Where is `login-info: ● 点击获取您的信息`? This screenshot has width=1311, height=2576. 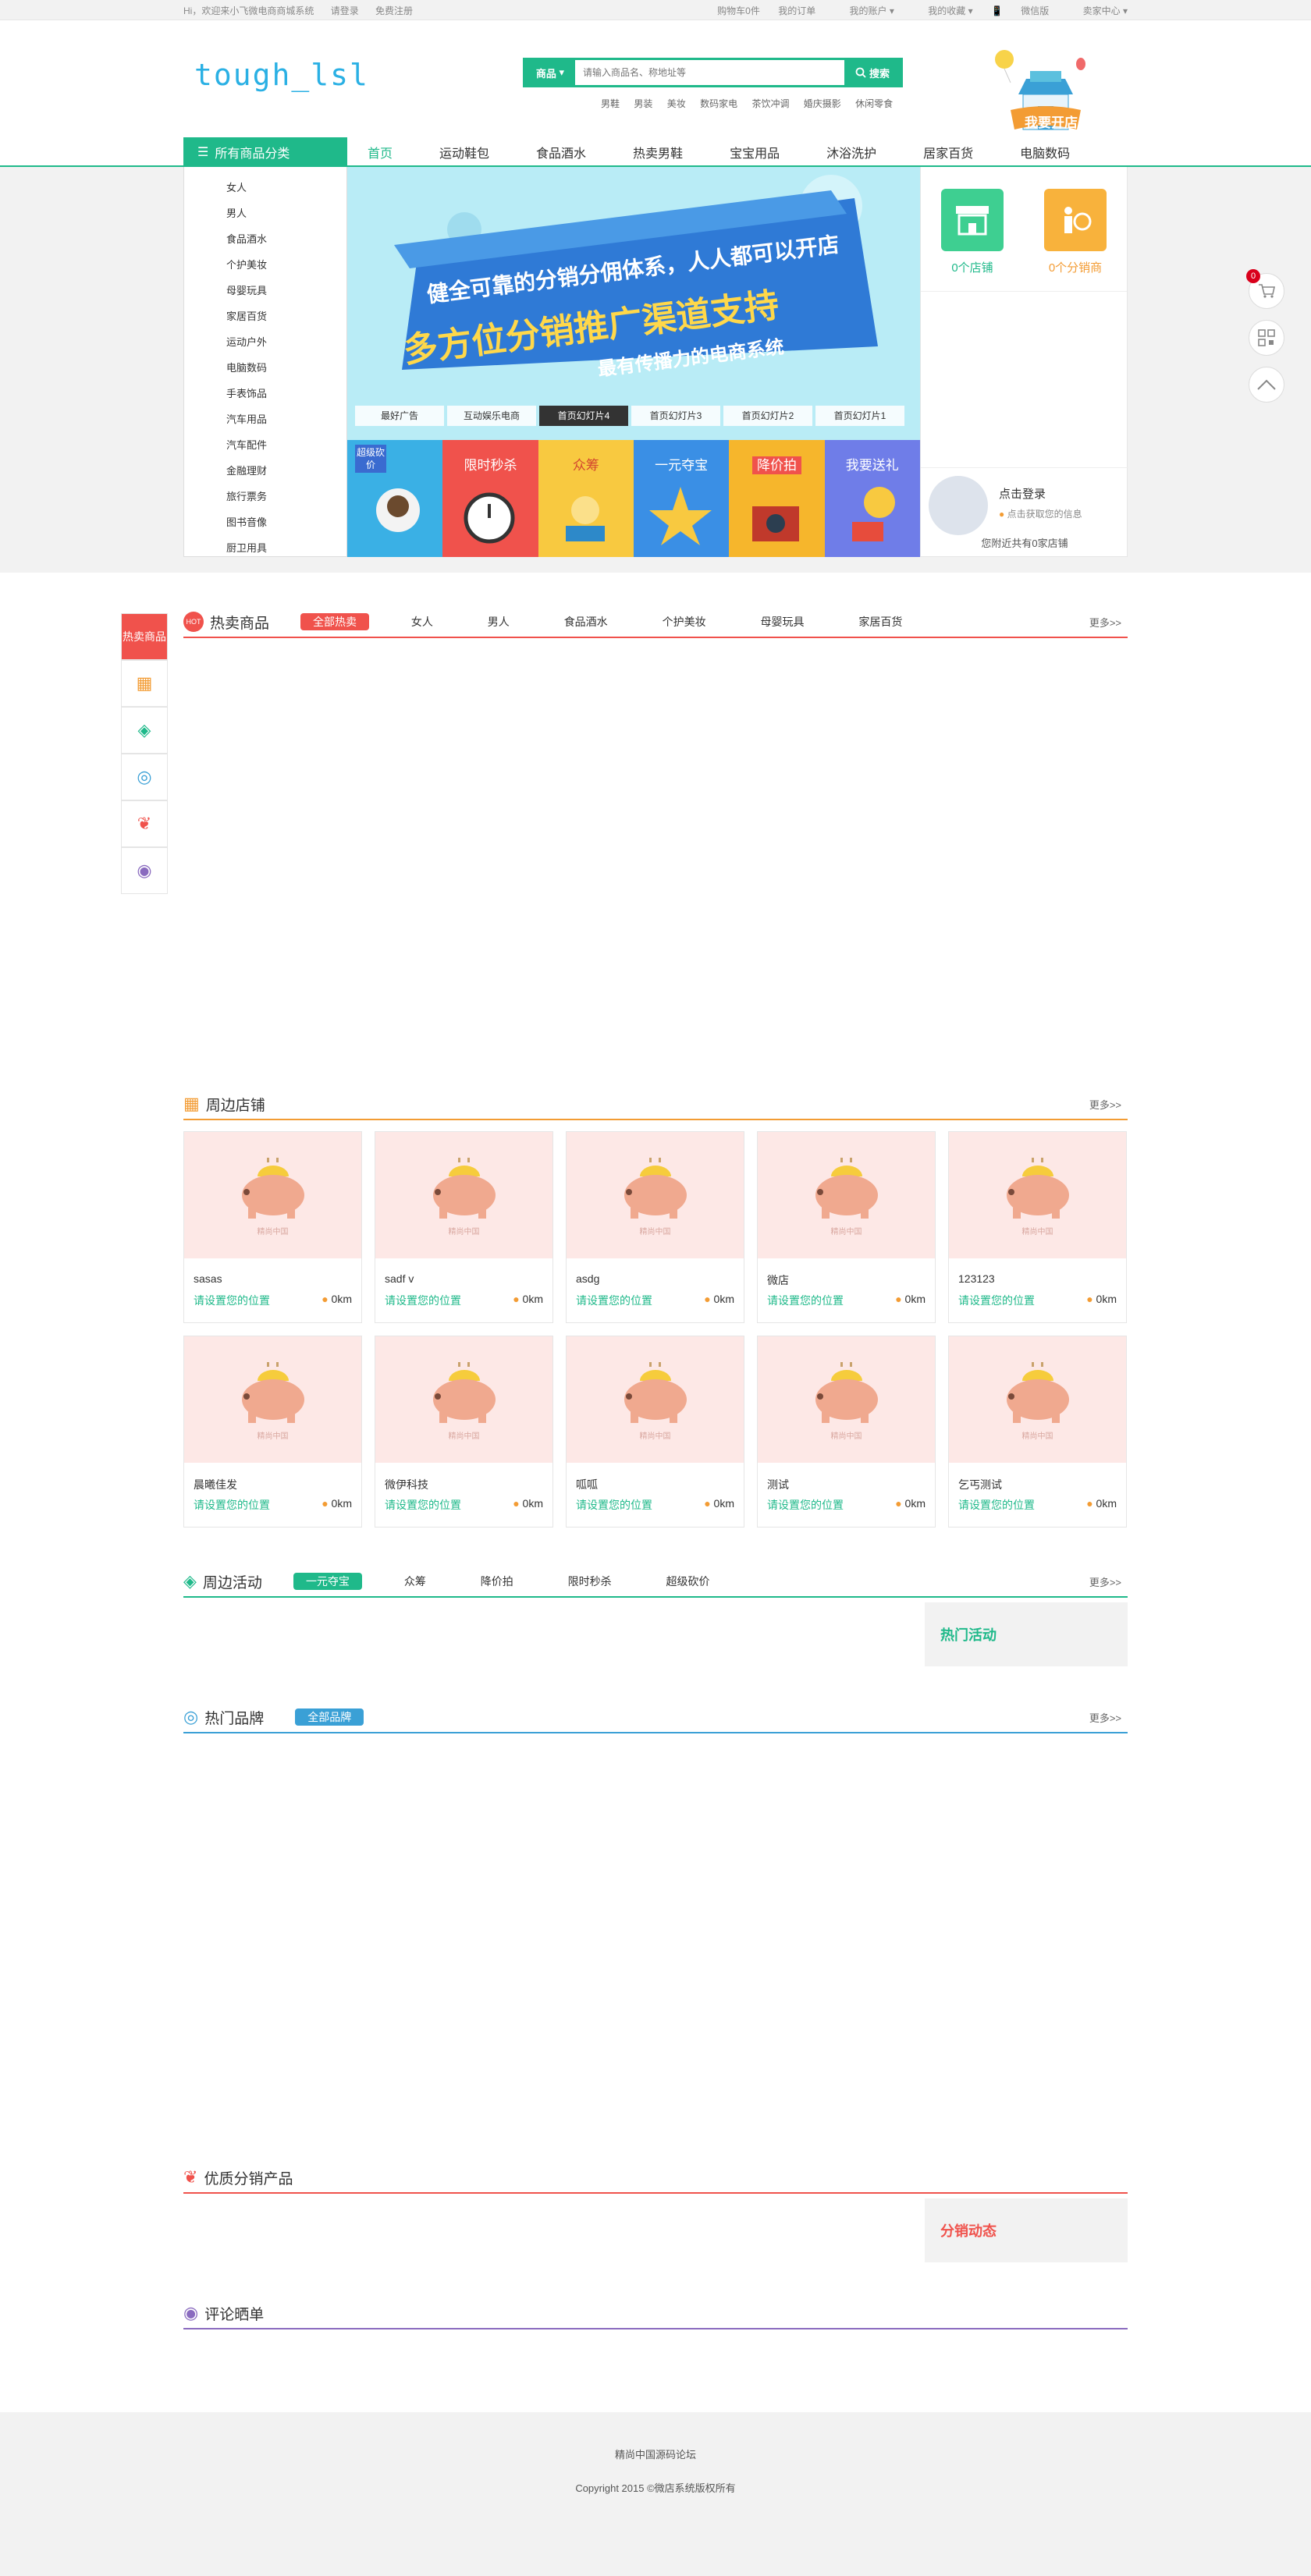 login-info: ● 点击获取您的信息 is located at coordinates (1040, 513).